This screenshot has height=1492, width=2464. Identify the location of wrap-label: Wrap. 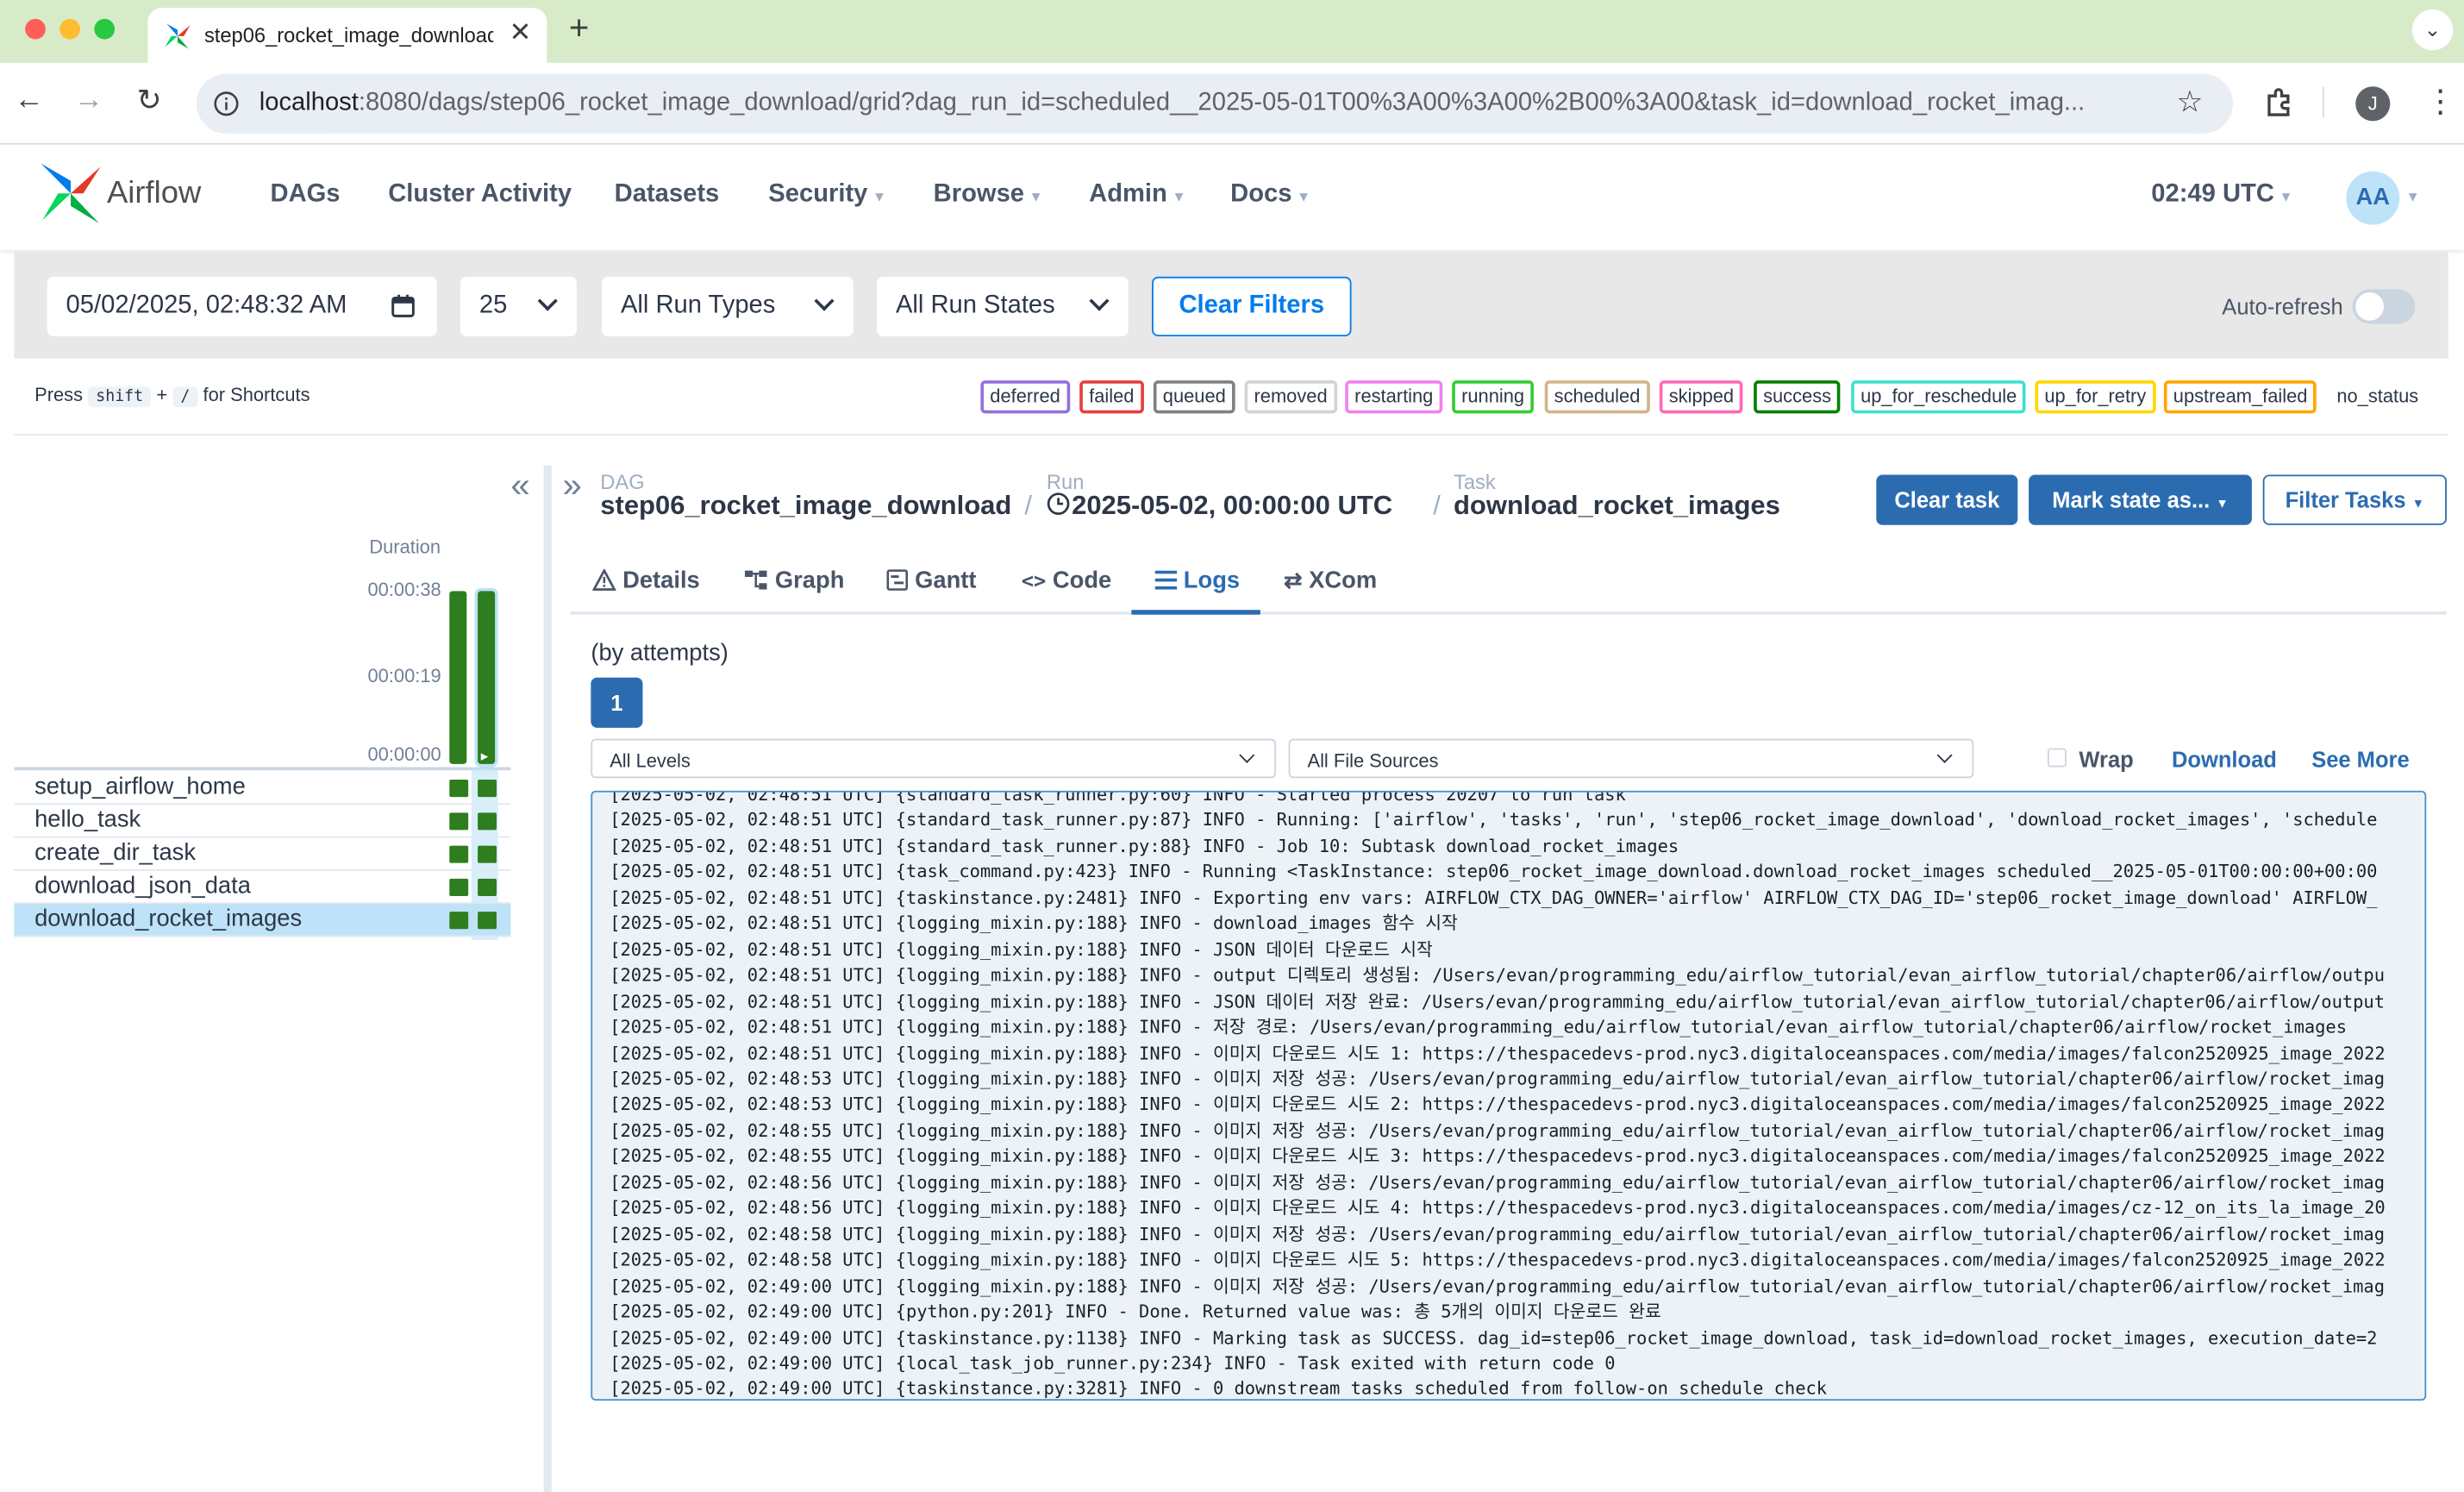
(2106, 759).